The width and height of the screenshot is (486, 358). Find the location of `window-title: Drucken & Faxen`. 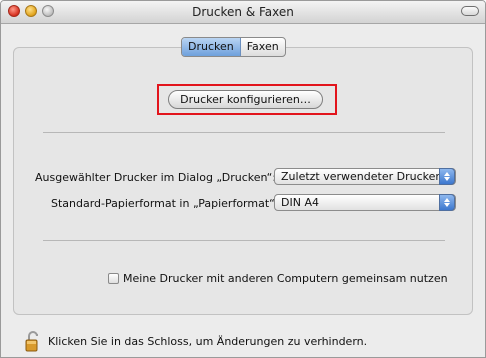

window-title: Drucken & Faxen is located at coordinates (243, 12).